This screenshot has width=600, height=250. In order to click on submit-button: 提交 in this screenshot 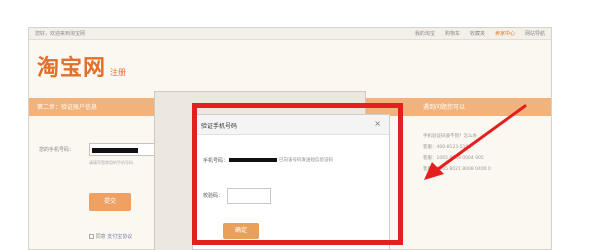, I will do `click(110, 202)`.